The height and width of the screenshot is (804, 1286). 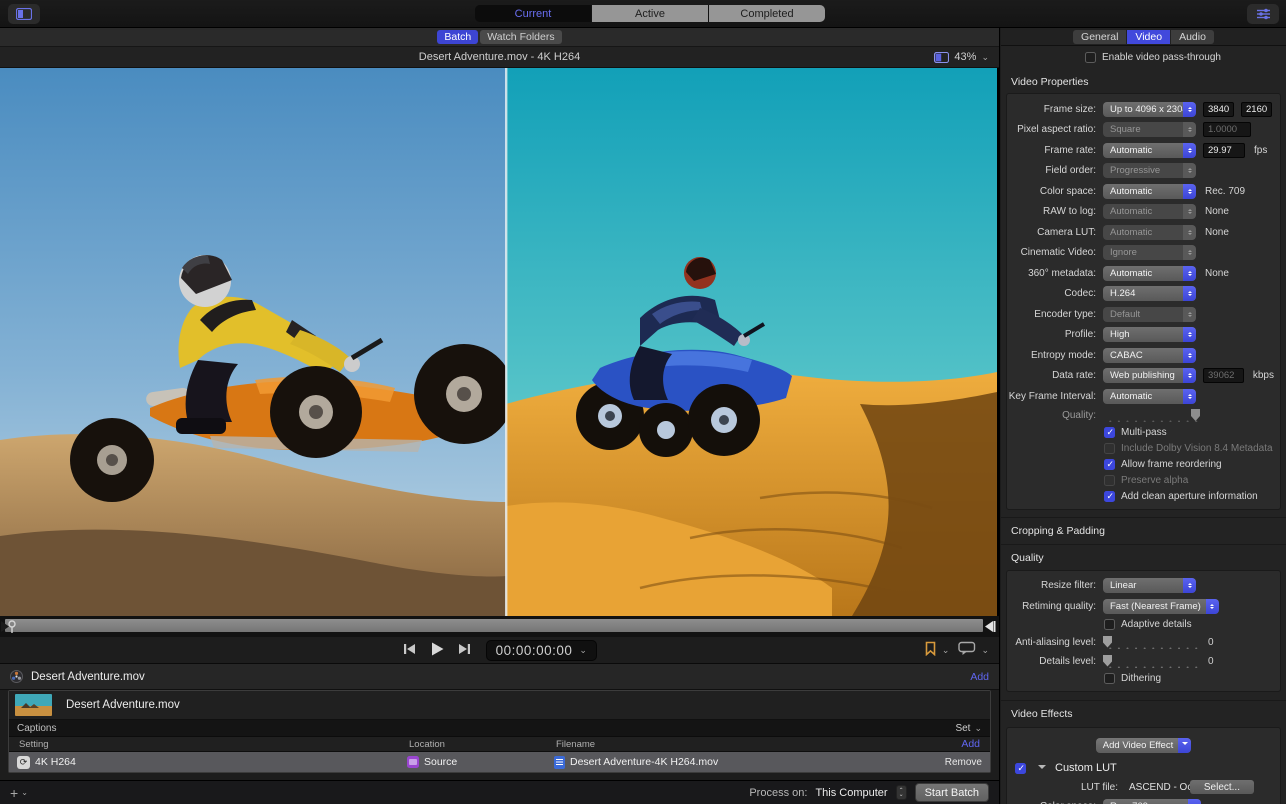 I want to click on frame-rate-field: 29.97, so click(x=1224, y=150).